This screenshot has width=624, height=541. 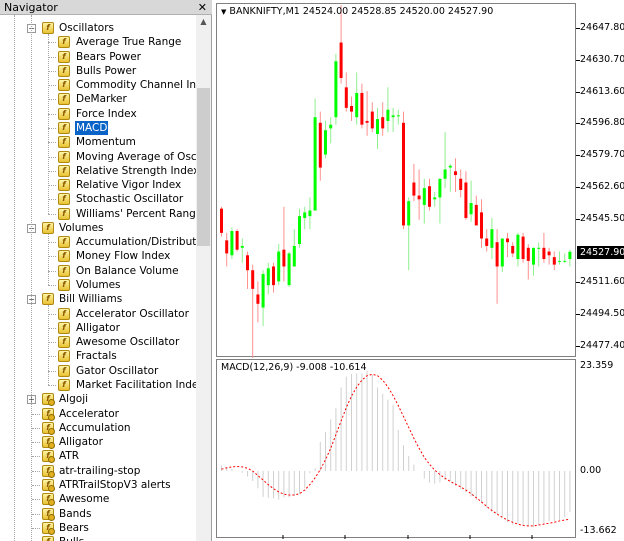 I want to click on tree-item: f Stochastic Oscillator, so click(x=98, y=199).